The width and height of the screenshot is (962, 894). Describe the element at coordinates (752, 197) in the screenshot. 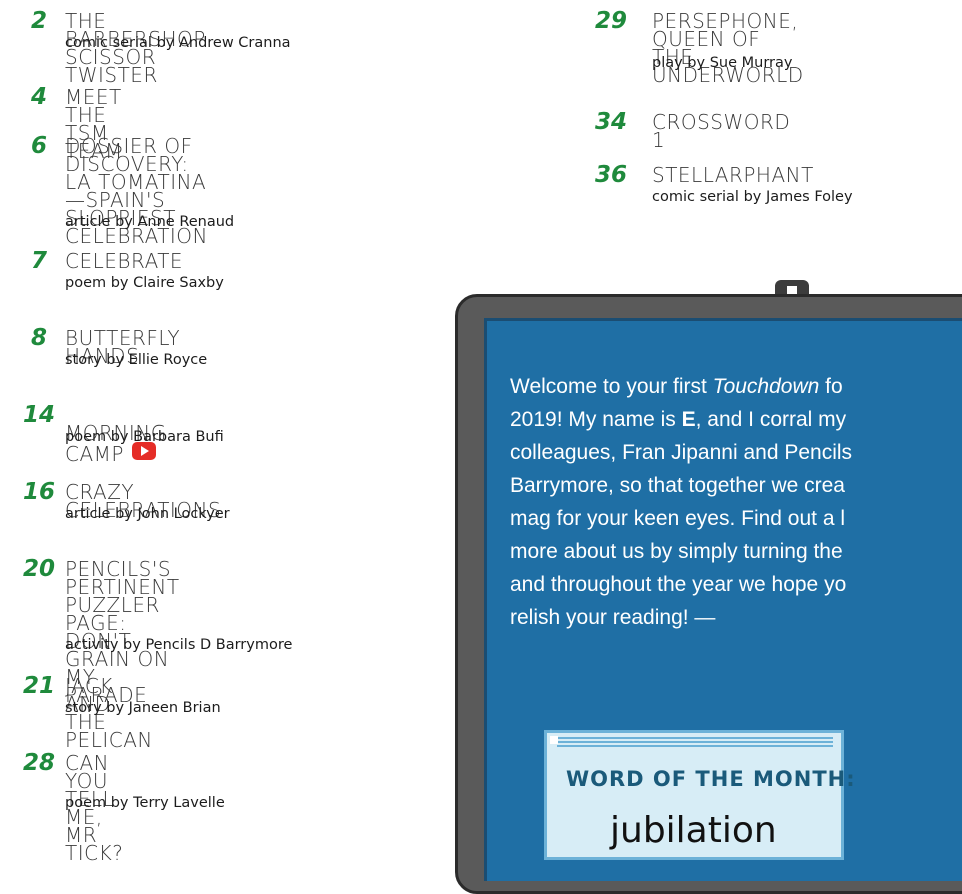

I see `toc-byline: comic serial by James Foley` at that location.